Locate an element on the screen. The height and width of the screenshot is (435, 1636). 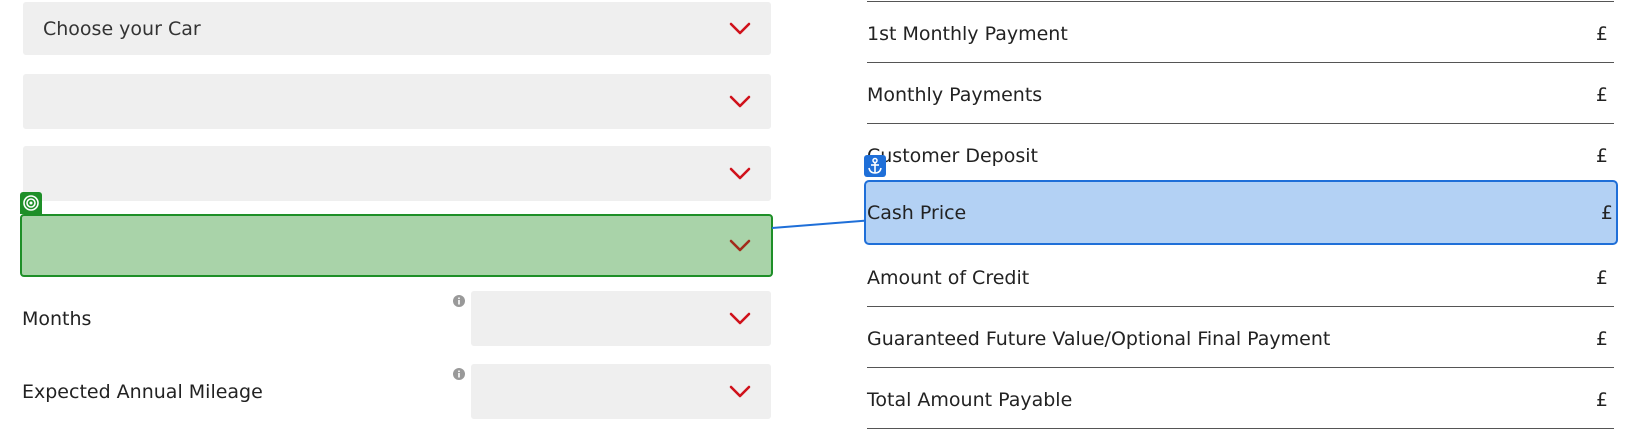
mileage-select is located at coordinates (621, 391).